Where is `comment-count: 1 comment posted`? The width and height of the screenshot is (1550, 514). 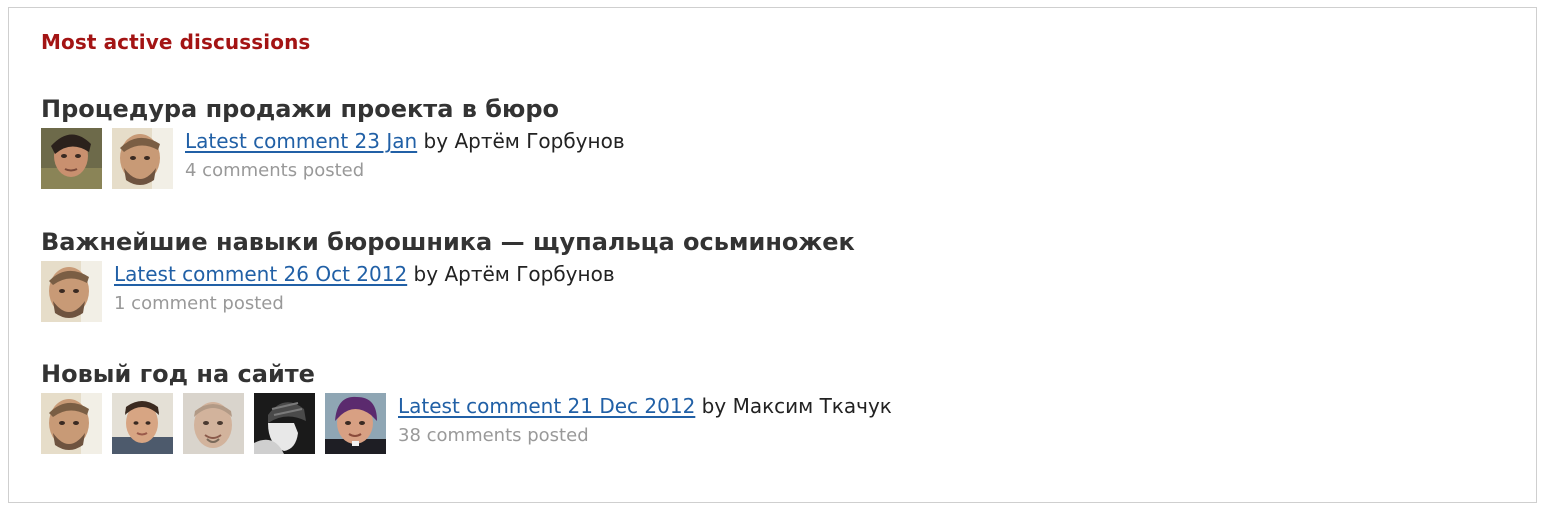 comment-count: 1 comment posted is located at coordinates (199, 303).